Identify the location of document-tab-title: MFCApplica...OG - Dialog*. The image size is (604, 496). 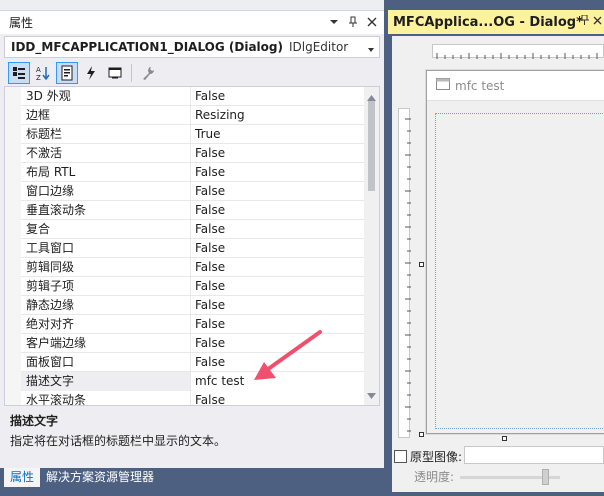
(488, 22).